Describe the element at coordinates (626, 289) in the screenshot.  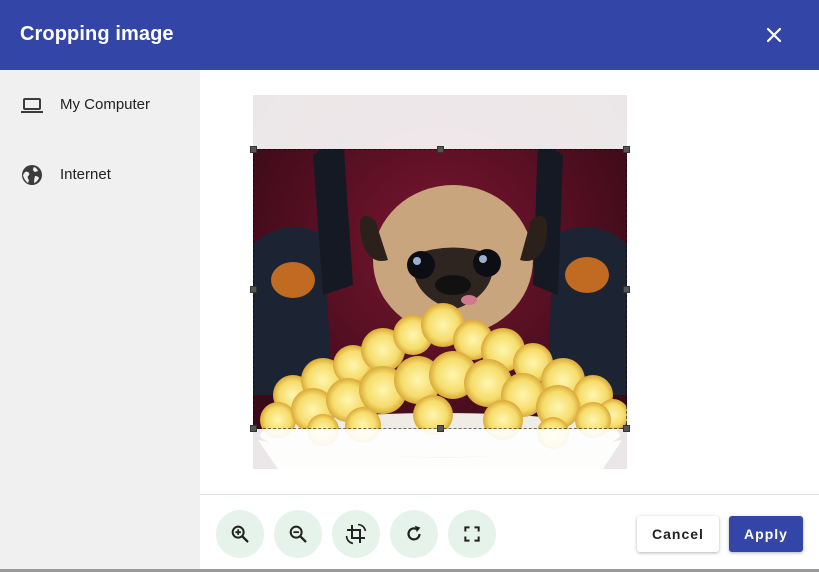
I see `crop-handle-right` at that location.